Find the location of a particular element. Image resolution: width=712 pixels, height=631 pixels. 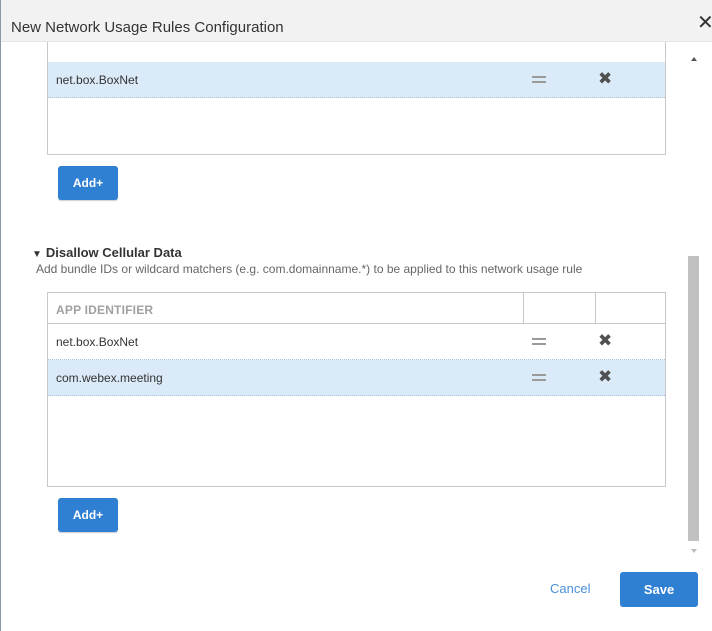

dialog-footer: Cancel Save is located at coordinates (356, 597).